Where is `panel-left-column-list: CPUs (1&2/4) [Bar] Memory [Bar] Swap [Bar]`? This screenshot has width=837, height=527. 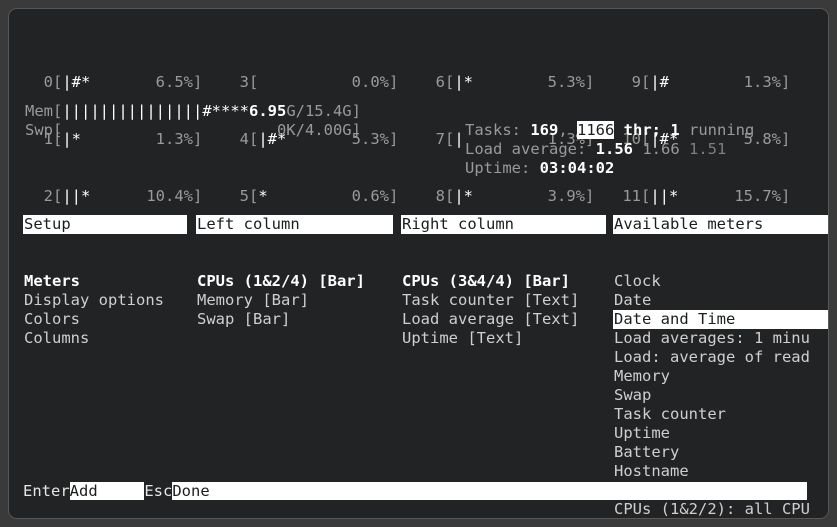 panel-left-column-list: CPUs (1&2/4) [Bar] Memory [Bar] Swap [Bar] is located at coordinates (294, 300).